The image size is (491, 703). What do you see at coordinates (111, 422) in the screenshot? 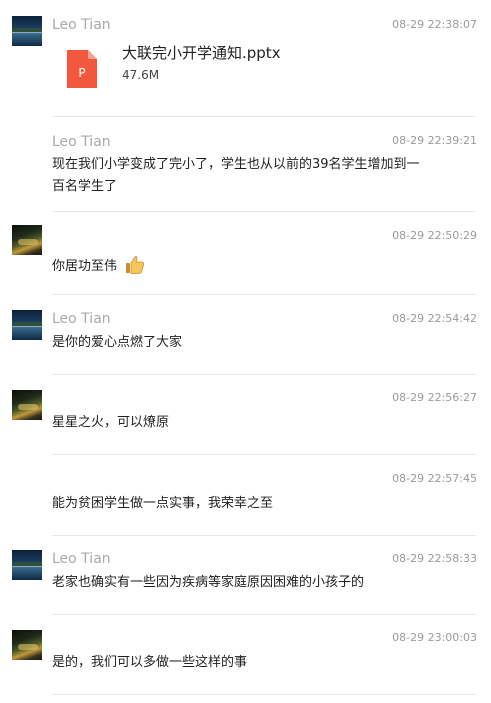
I see `message-text: 星星之火，可以燎原` at bounding box center [111, 422].